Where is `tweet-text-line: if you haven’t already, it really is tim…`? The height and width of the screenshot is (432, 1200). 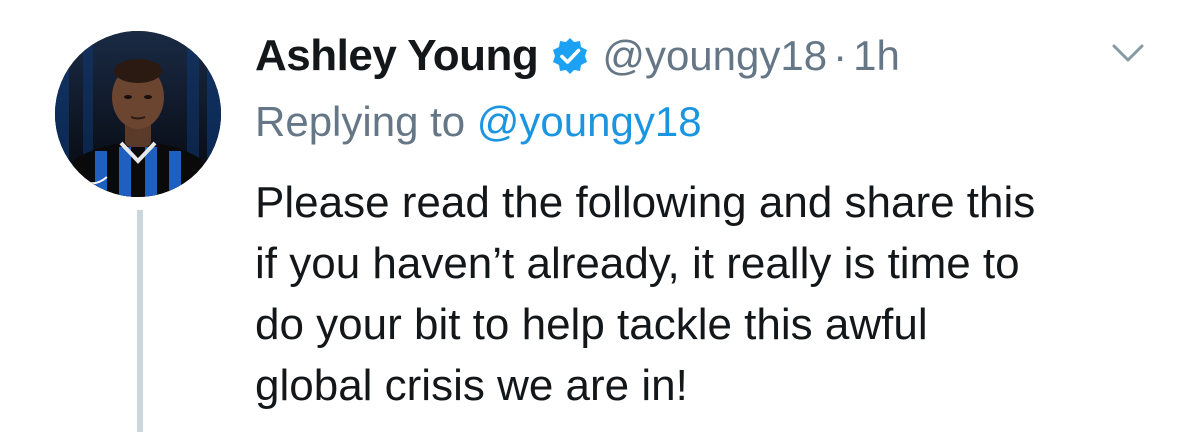 tweet-text-line: if you haven’t already, it really is tim… is located at coordinates (637, 263).